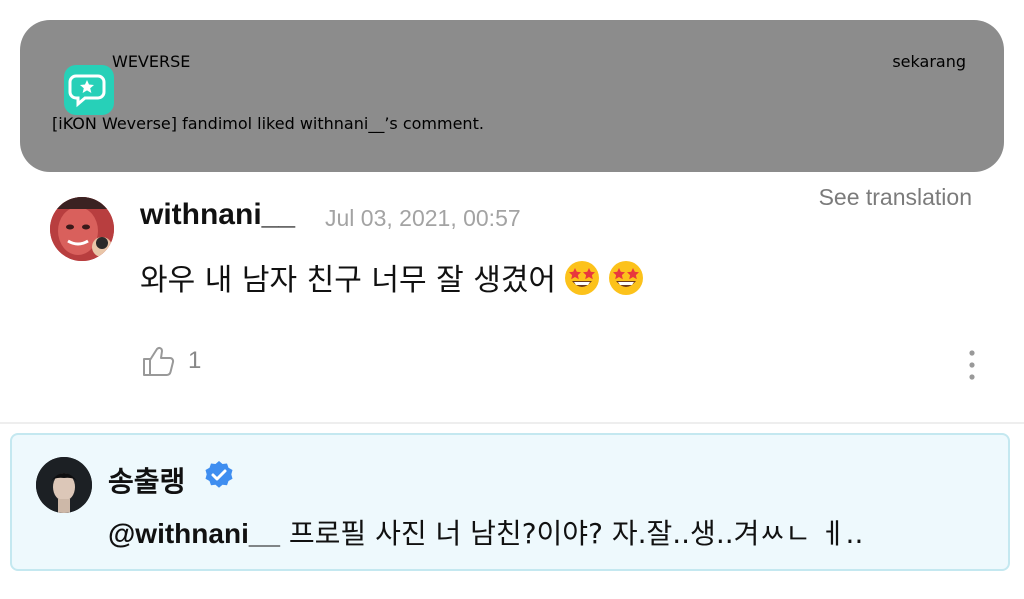 This screenshot has width=1024, height=599. What do you see at coordinates (89, 90) in the screenshot?
I see `weverse-app-icon` at bounding box center [89, 90].